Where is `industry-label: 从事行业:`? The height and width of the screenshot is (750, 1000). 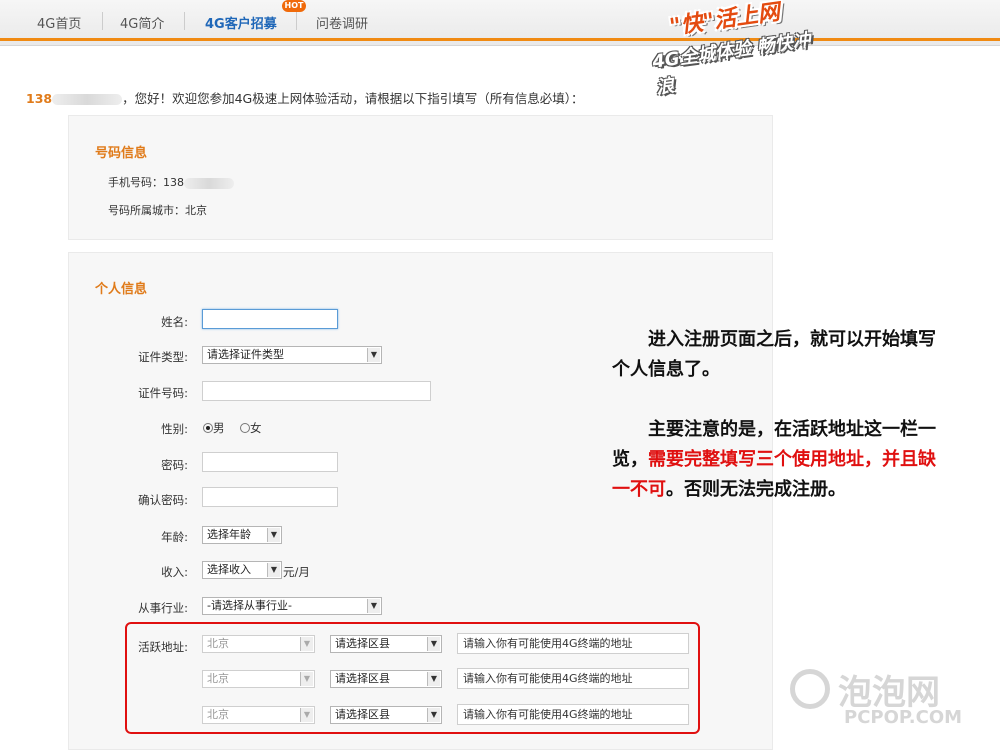 industry-label: 从事行业: is located at coordinates (163, 608).